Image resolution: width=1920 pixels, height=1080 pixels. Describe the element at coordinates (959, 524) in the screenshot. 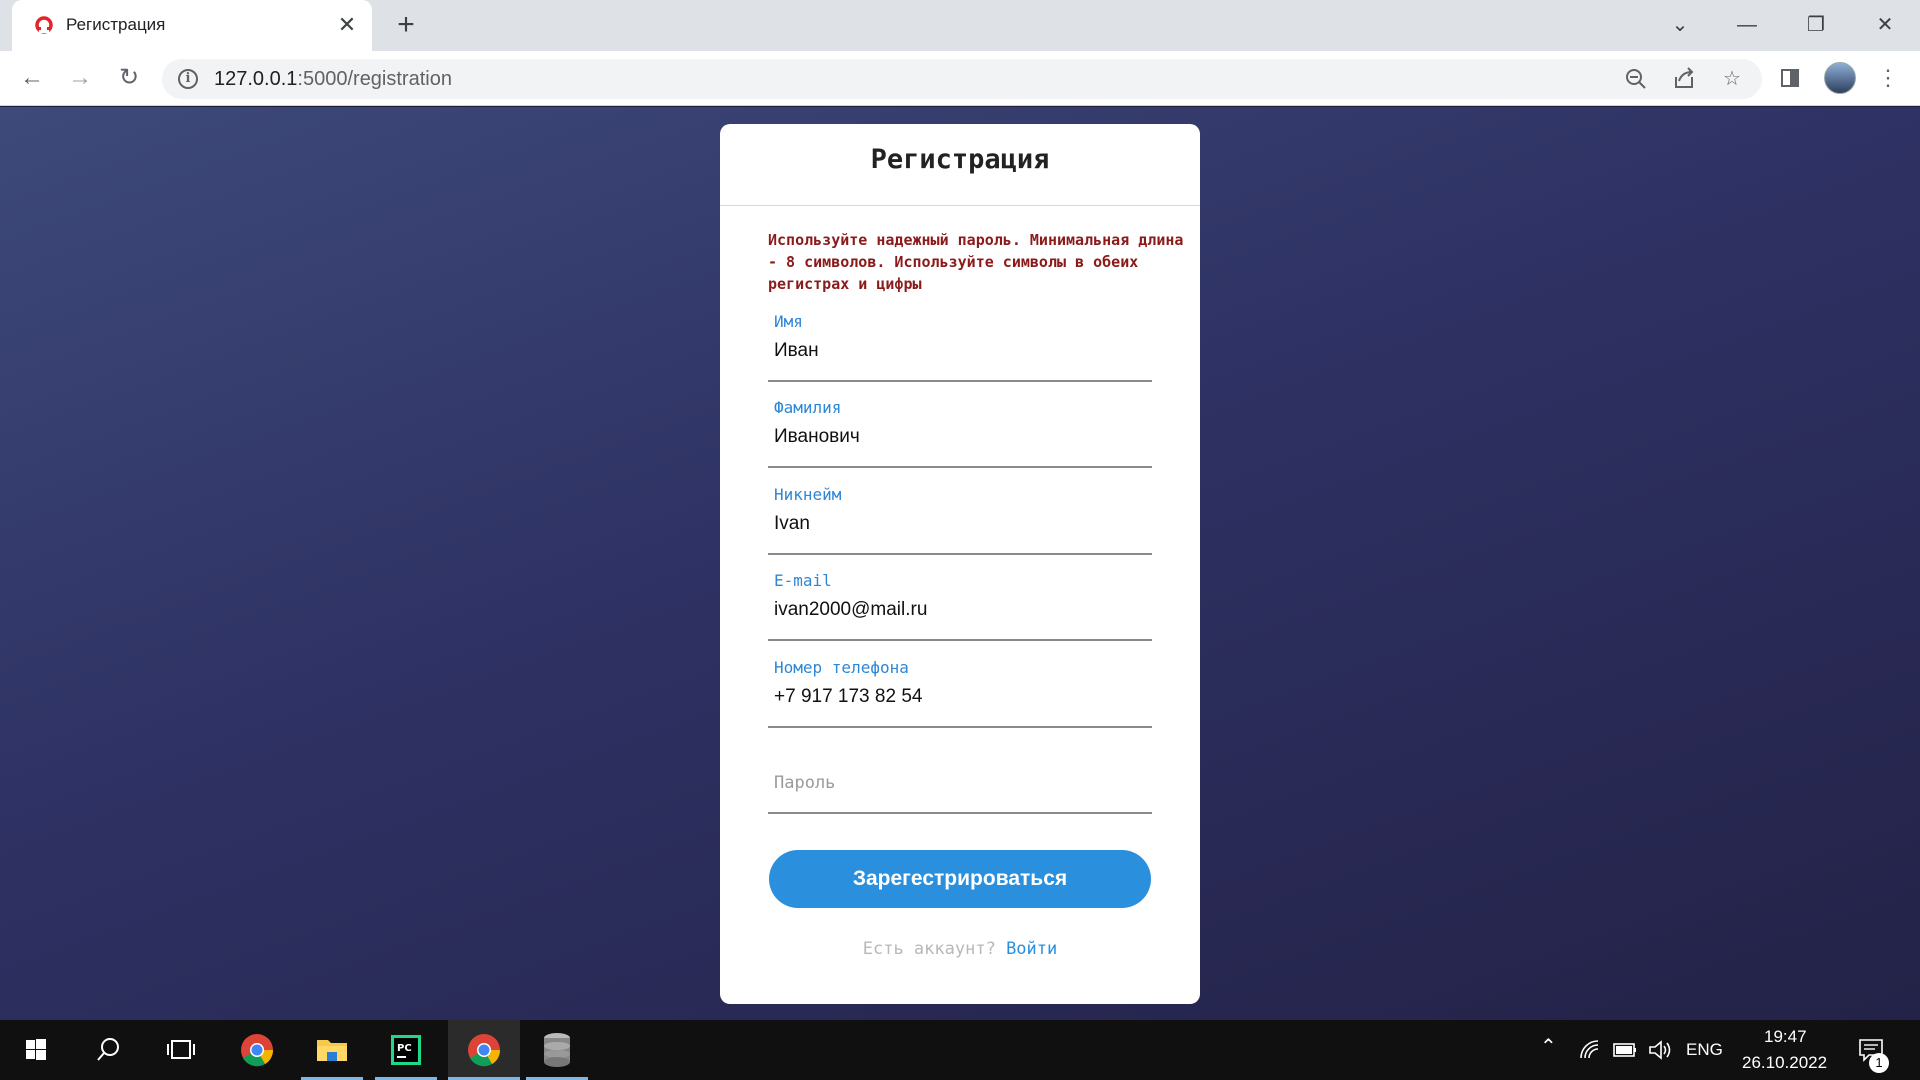

I see `nickname-input` at that location.